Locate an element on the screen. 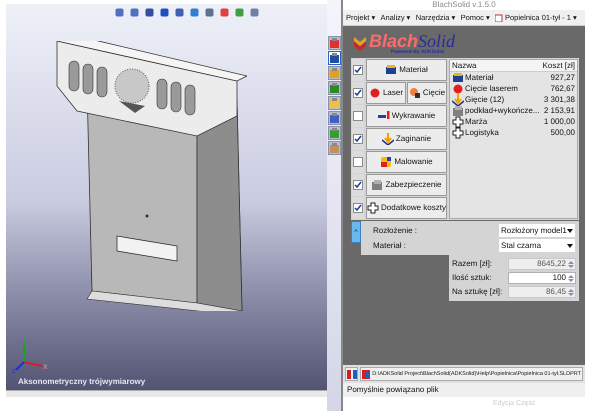 Image resolution: width=599 pixels, height=411 pixels. file-icon is located at coordinates (366, 374).